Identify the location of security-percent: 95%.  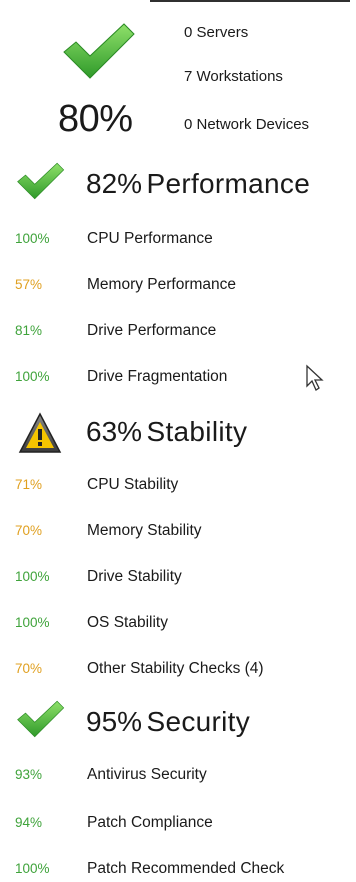
(114, 721).